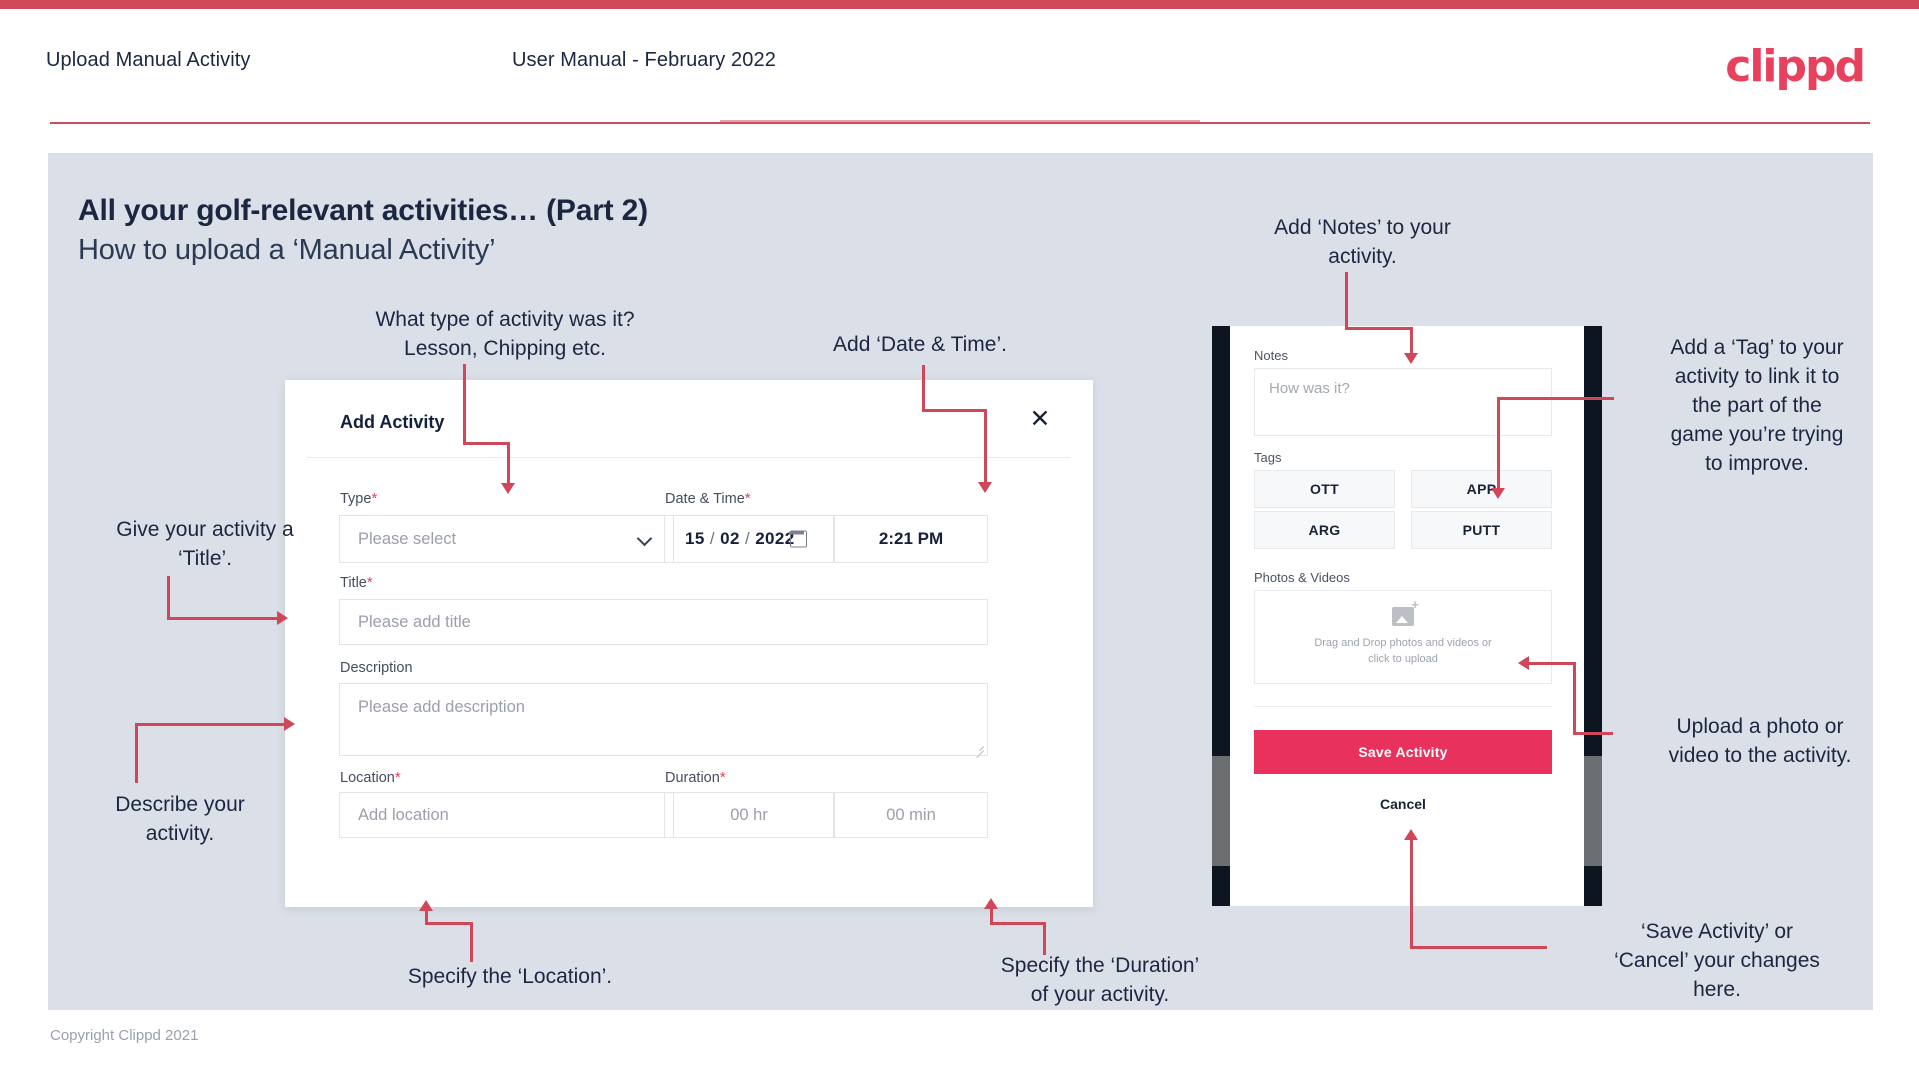 The image size is (1919, 1079). What do you see at coordinates (1593, 811) in the screenshot?
I see `phone-scroll-indicator-right` at bounding box center [1593, 811].